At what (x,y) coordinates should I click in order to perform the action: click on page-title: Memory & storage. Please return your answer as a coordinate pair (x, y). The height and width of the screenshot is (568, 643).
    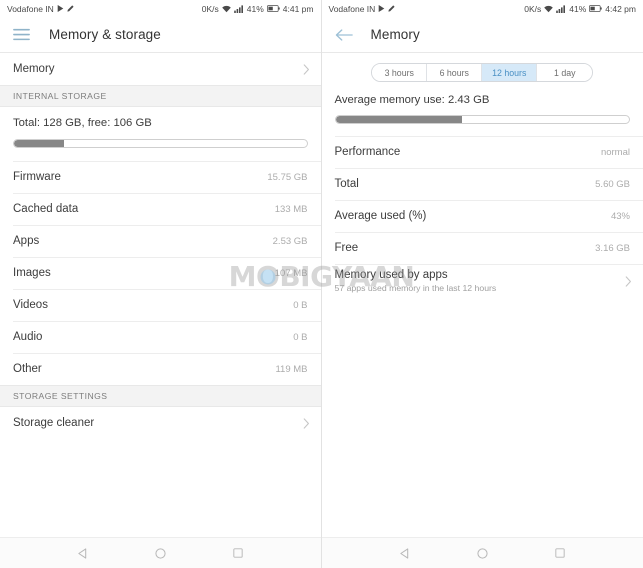
    Looking at the image, I should click on (105, 34).